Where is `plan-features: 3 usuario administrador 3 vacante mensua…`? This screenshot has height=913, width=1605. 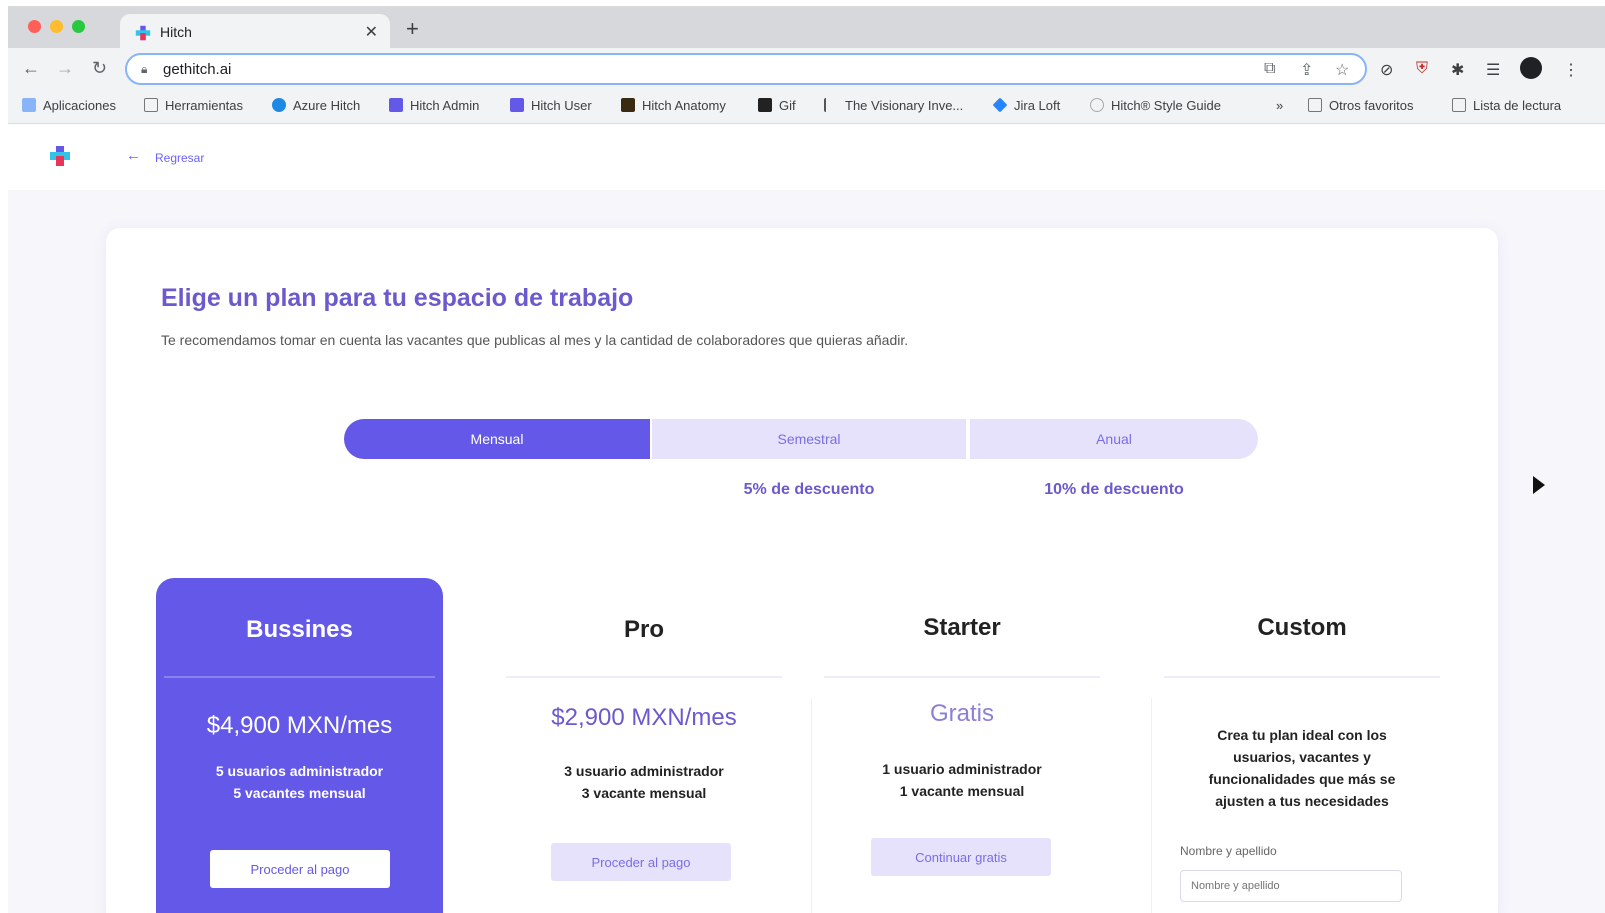 plan-features: 3 usuario administrador 3 vacante mensua… is located at coordinates (644, 782).